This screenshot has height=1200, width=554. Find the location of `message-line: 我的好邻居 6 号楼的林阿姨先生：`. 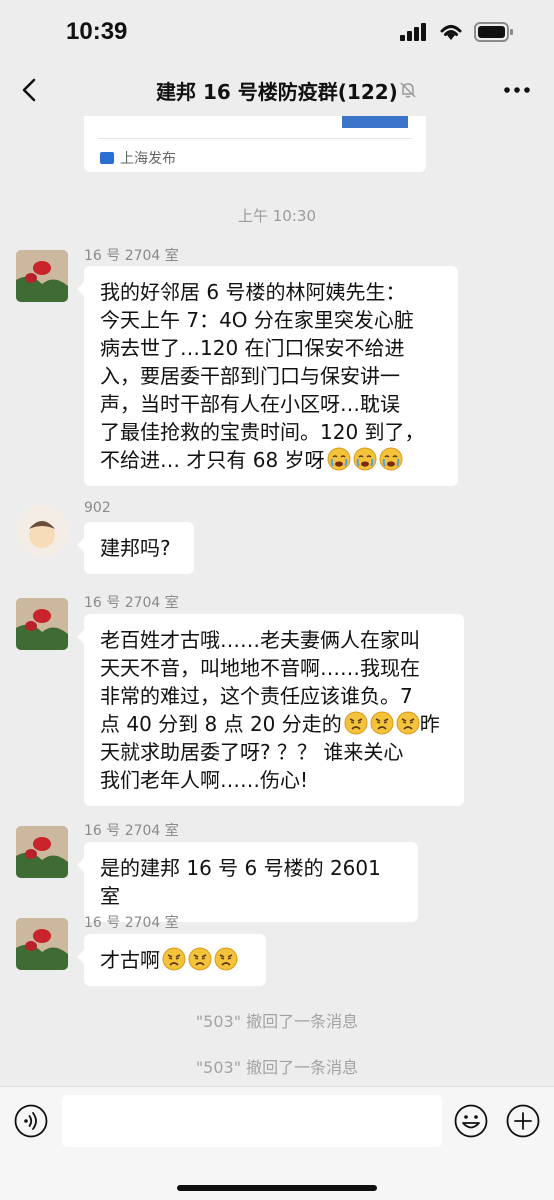

message-line: 我的好邻居 6 号楼的林阿姨先生： is located at coordinates (253, 292).